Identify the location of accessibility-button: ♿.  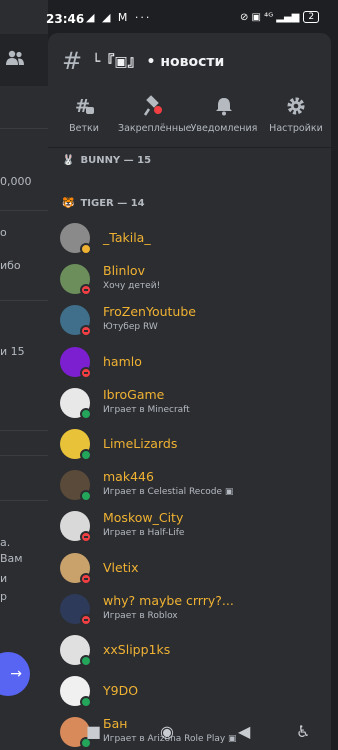
(303, 731).